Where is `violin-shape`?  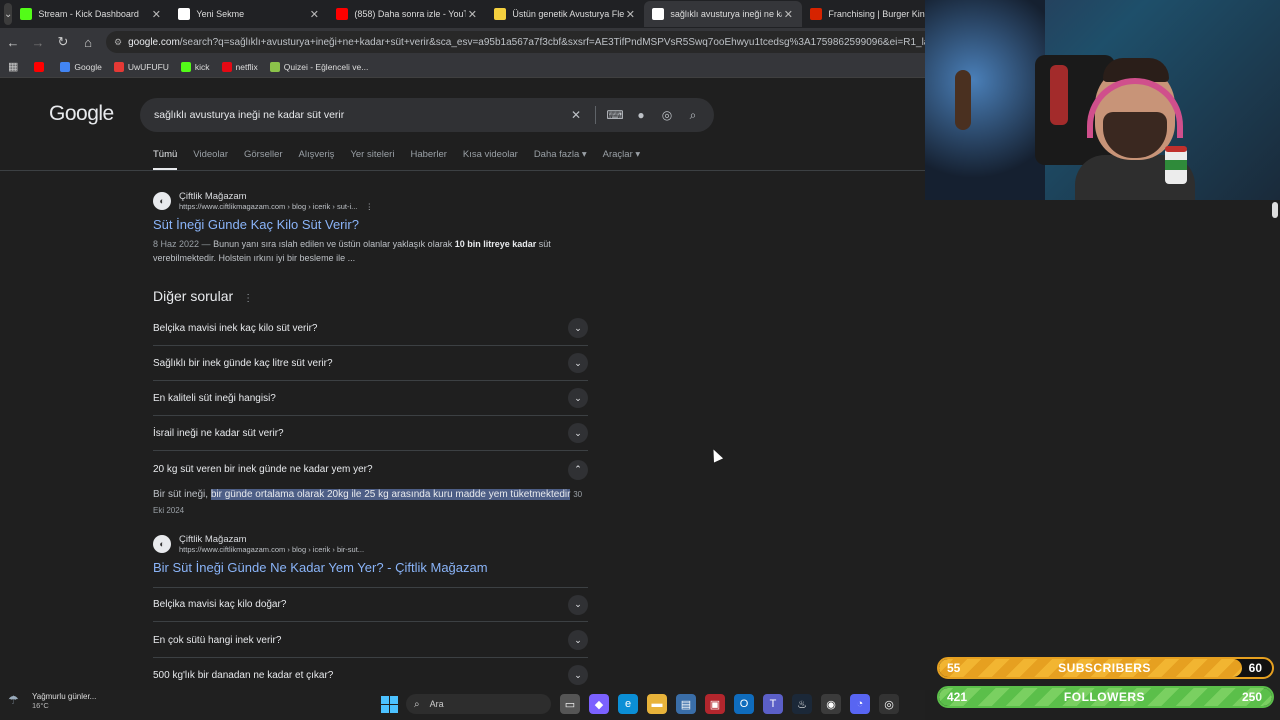 violin-shape is located at coordinates (963, 100).